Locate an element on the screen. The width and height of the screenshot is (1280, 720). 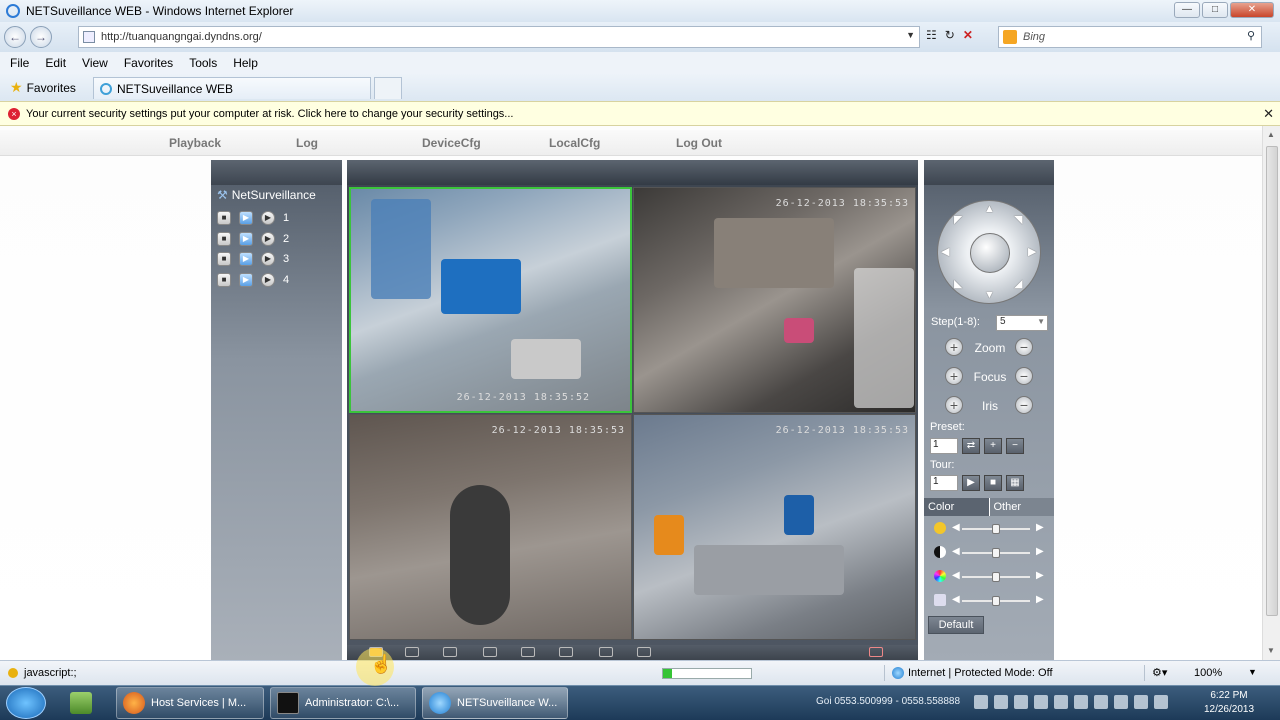
nav-log: Log is located at coordinates (307, 143).